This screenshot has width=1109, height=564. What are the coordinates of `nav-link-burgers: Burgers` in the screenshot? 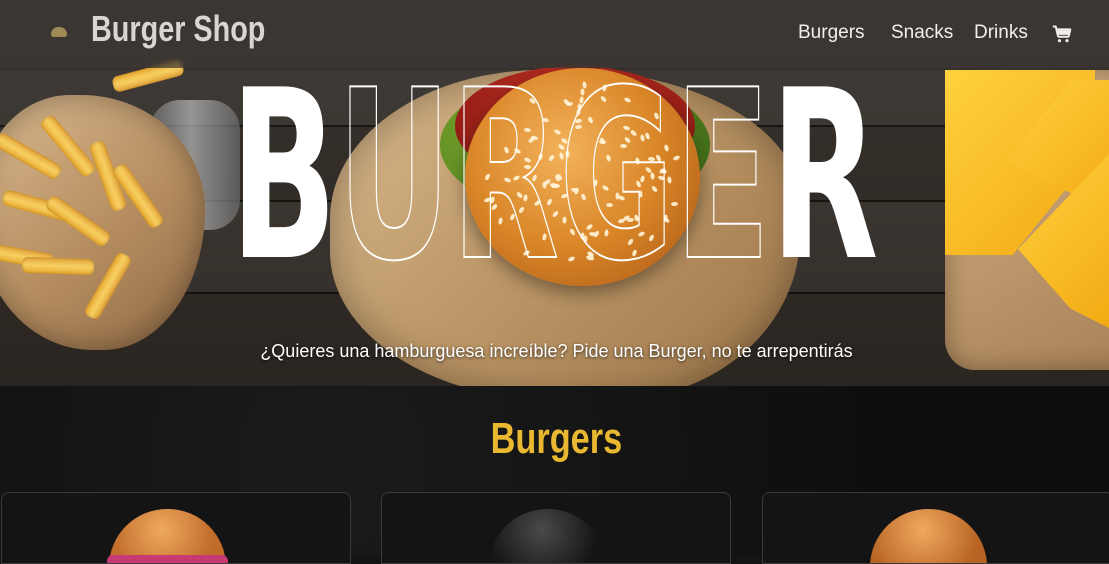 It's located at (831, 33).